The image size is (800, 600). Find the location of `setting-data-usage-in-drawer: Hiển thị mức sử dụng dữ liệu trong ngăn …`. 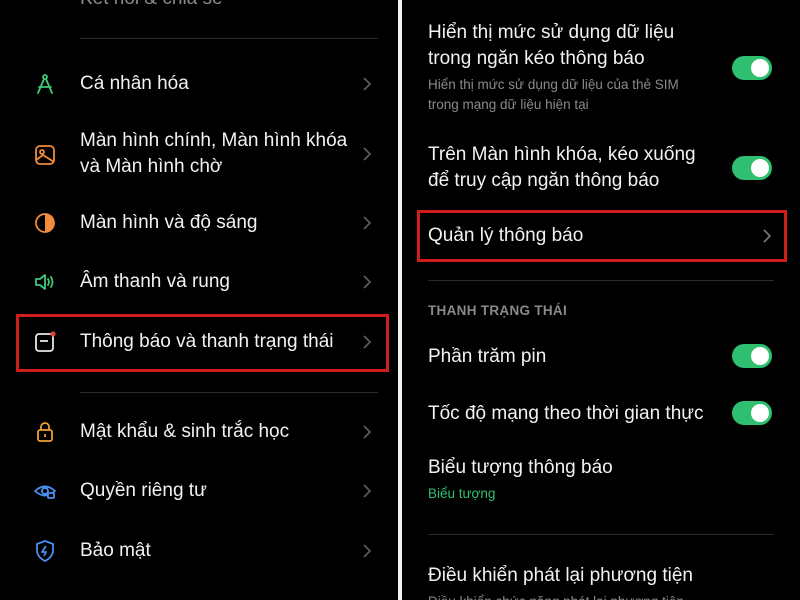

setting-data-usage-in-drawer: Hiển thị mức sử dụng dữ liệu trong ngăn … is located at coordinates (601, 68).